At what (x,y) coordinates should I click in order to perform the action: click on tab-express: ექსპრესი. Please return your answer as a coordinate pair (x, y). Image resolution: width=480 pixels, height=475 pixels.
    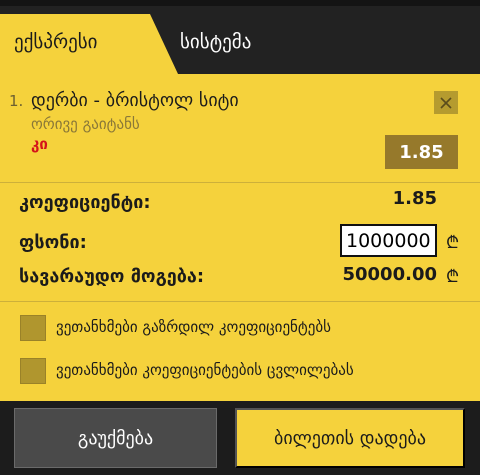
    Looking at the image, I should click on (89, 44).